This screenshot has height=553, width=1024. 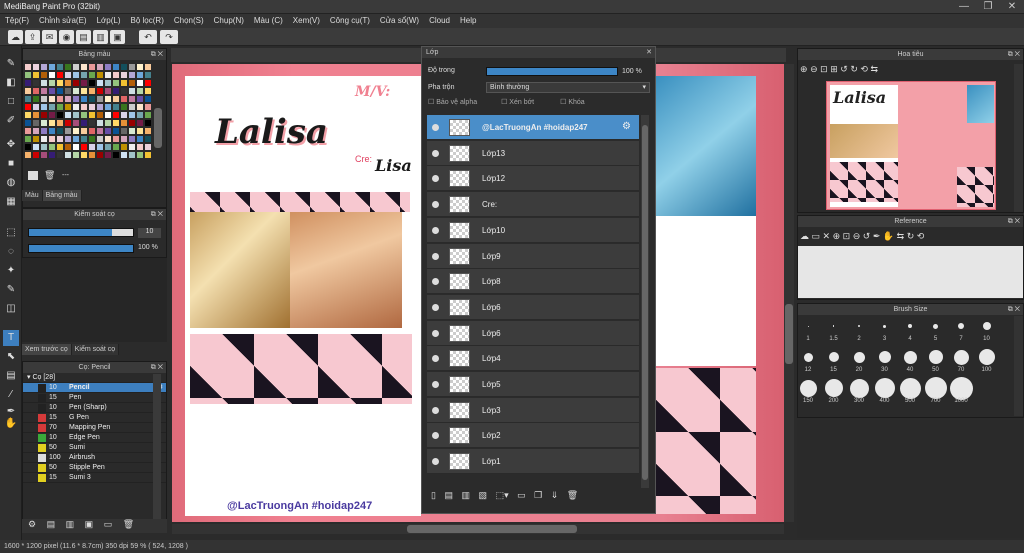 I want to click on color-palette-grid, so click(x=88, y=114).